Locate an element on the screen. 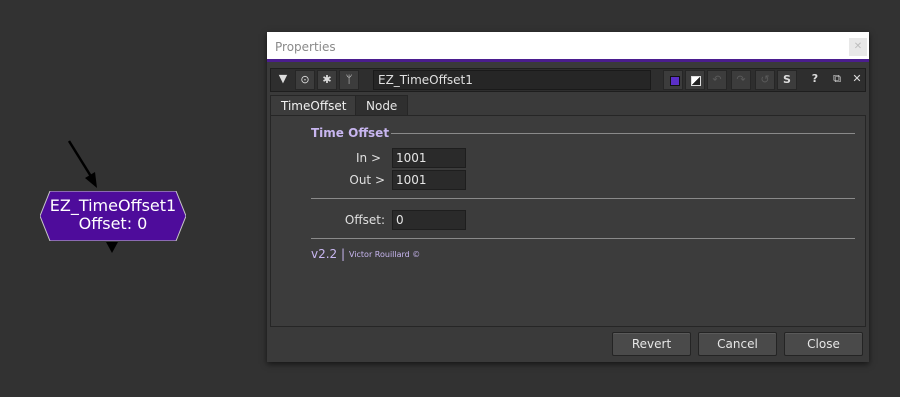  credit-label: Victor Rouillard © is located at coordinates (385, 254).